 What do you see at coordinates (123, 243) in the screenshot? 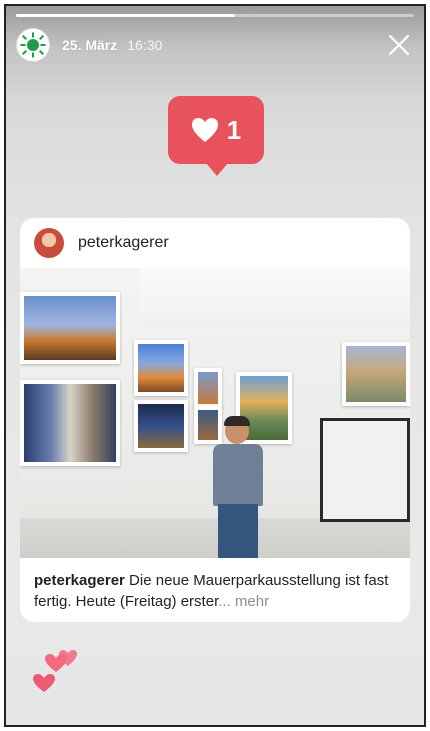
I see `post-username: peterkagerer` at bounding box center [123, 243].